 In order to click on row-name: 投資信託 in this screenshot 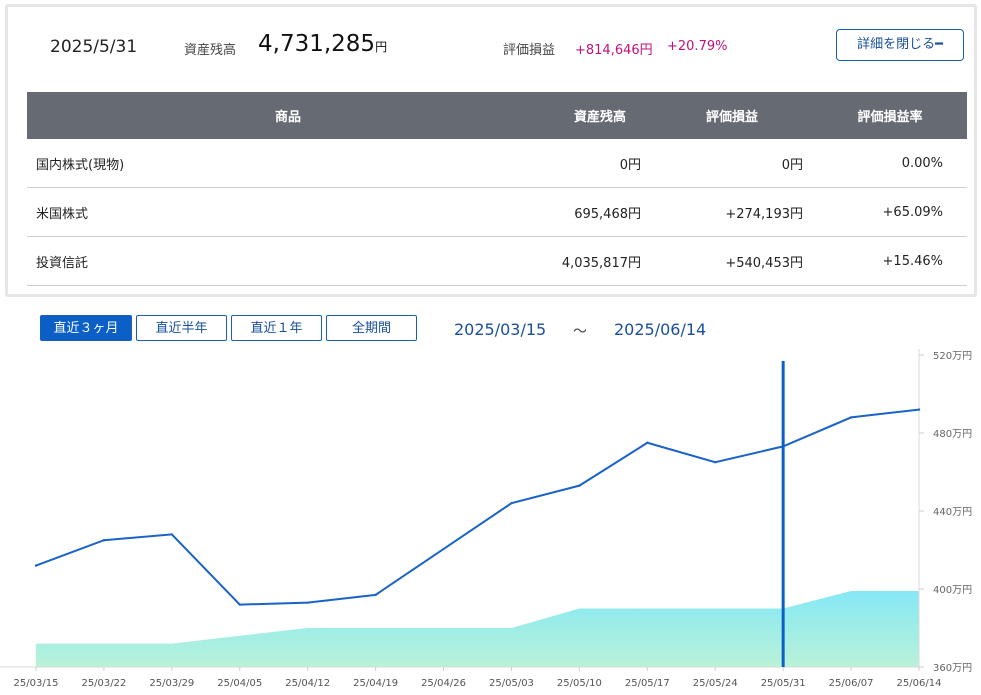, I will do `click(288, 261)`.